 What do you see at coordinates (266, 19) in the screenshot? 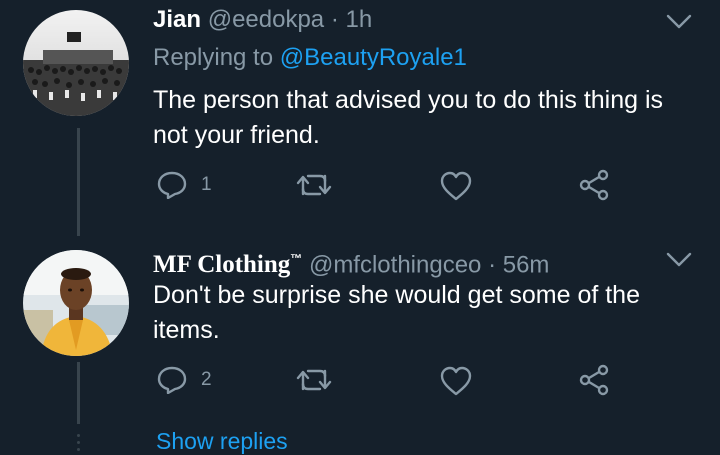
I see `user-handle: @eedokpa` at bounding box center [266, 19].